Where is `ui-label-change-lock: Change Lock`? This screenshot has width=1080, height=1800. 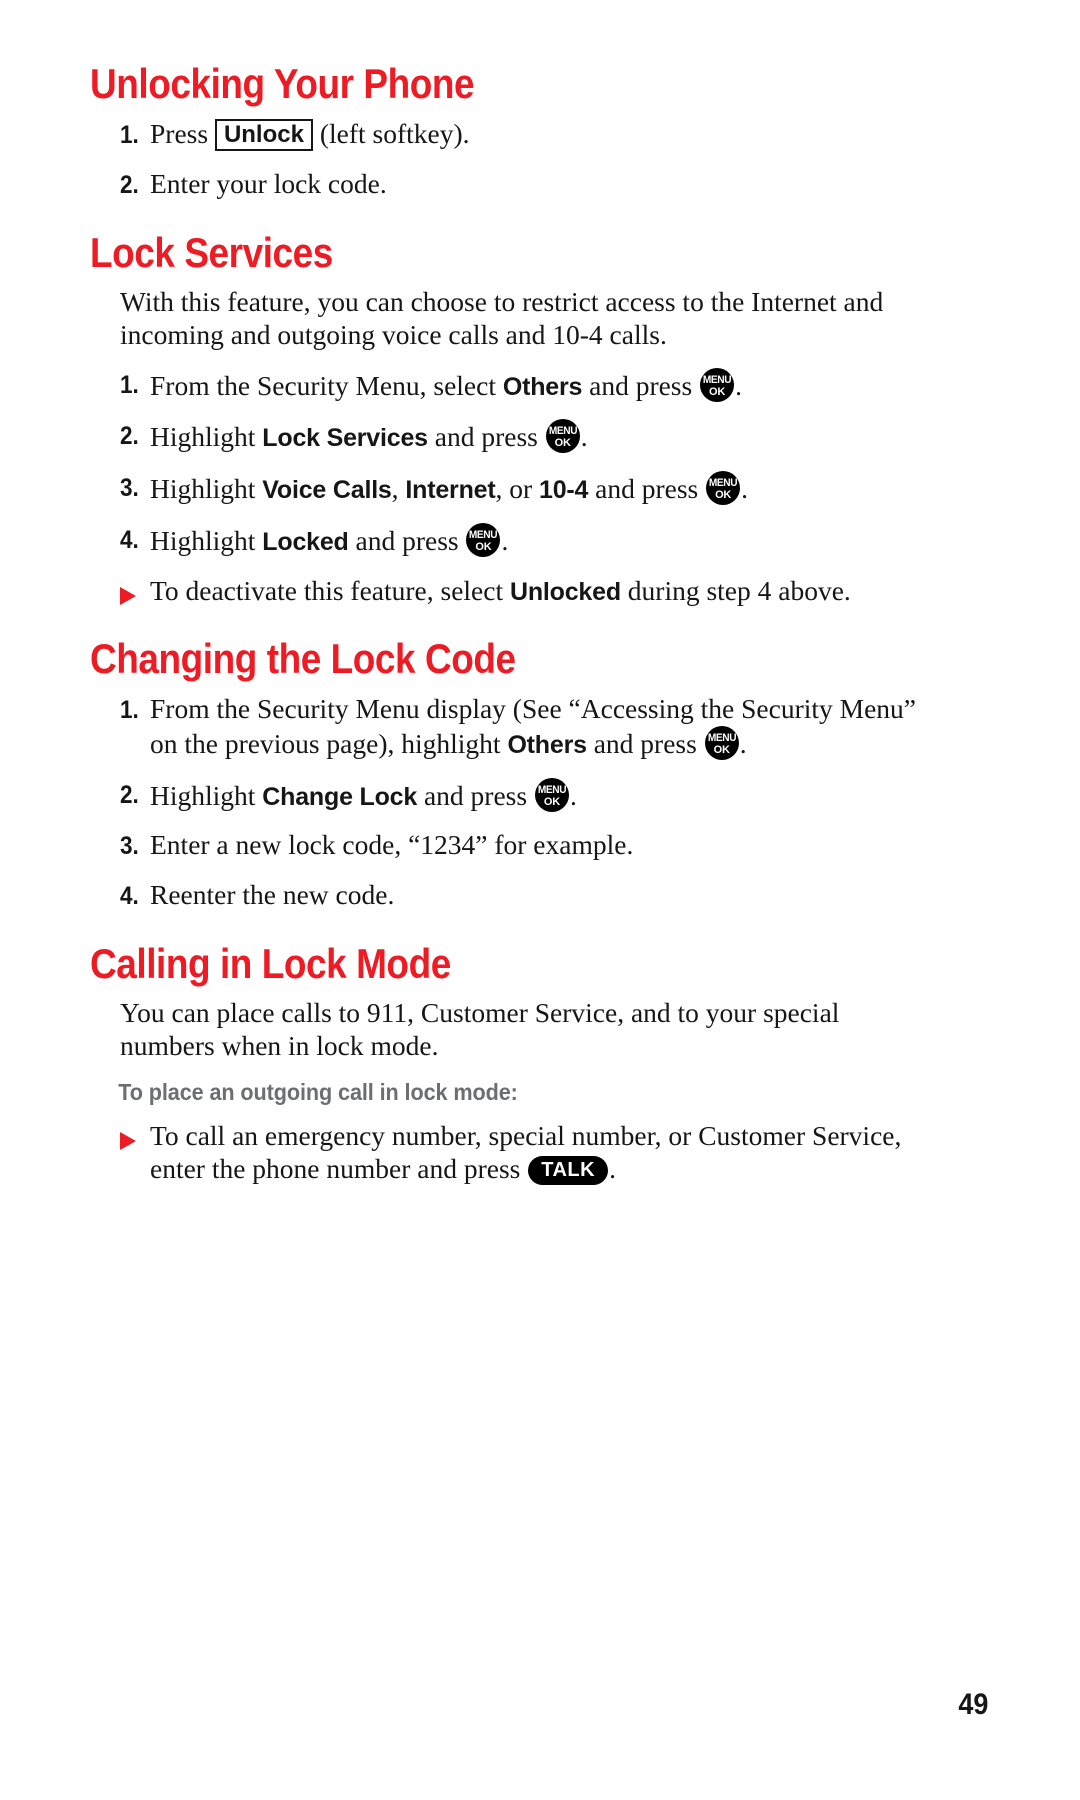
ui-label-change-lock: Change Lock is located at coordinates (340, 796).